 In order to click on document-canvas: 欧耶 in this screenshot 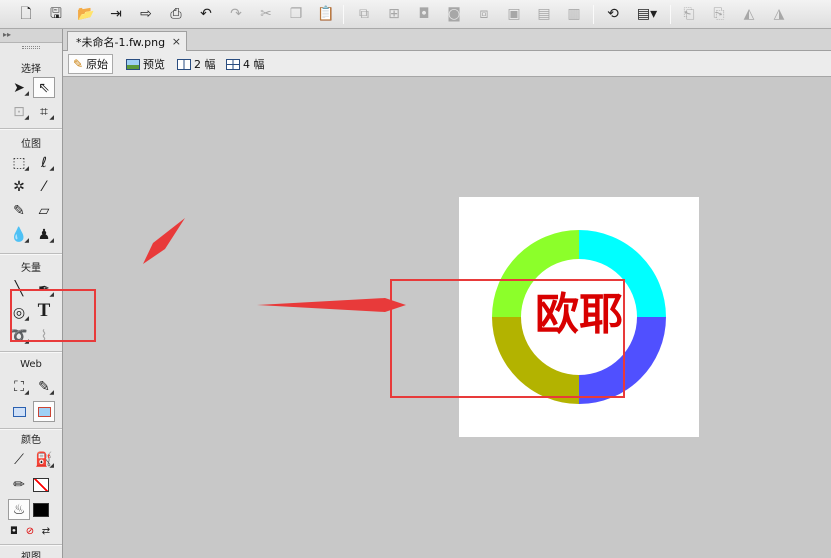, I will do `click(579, 317)`.